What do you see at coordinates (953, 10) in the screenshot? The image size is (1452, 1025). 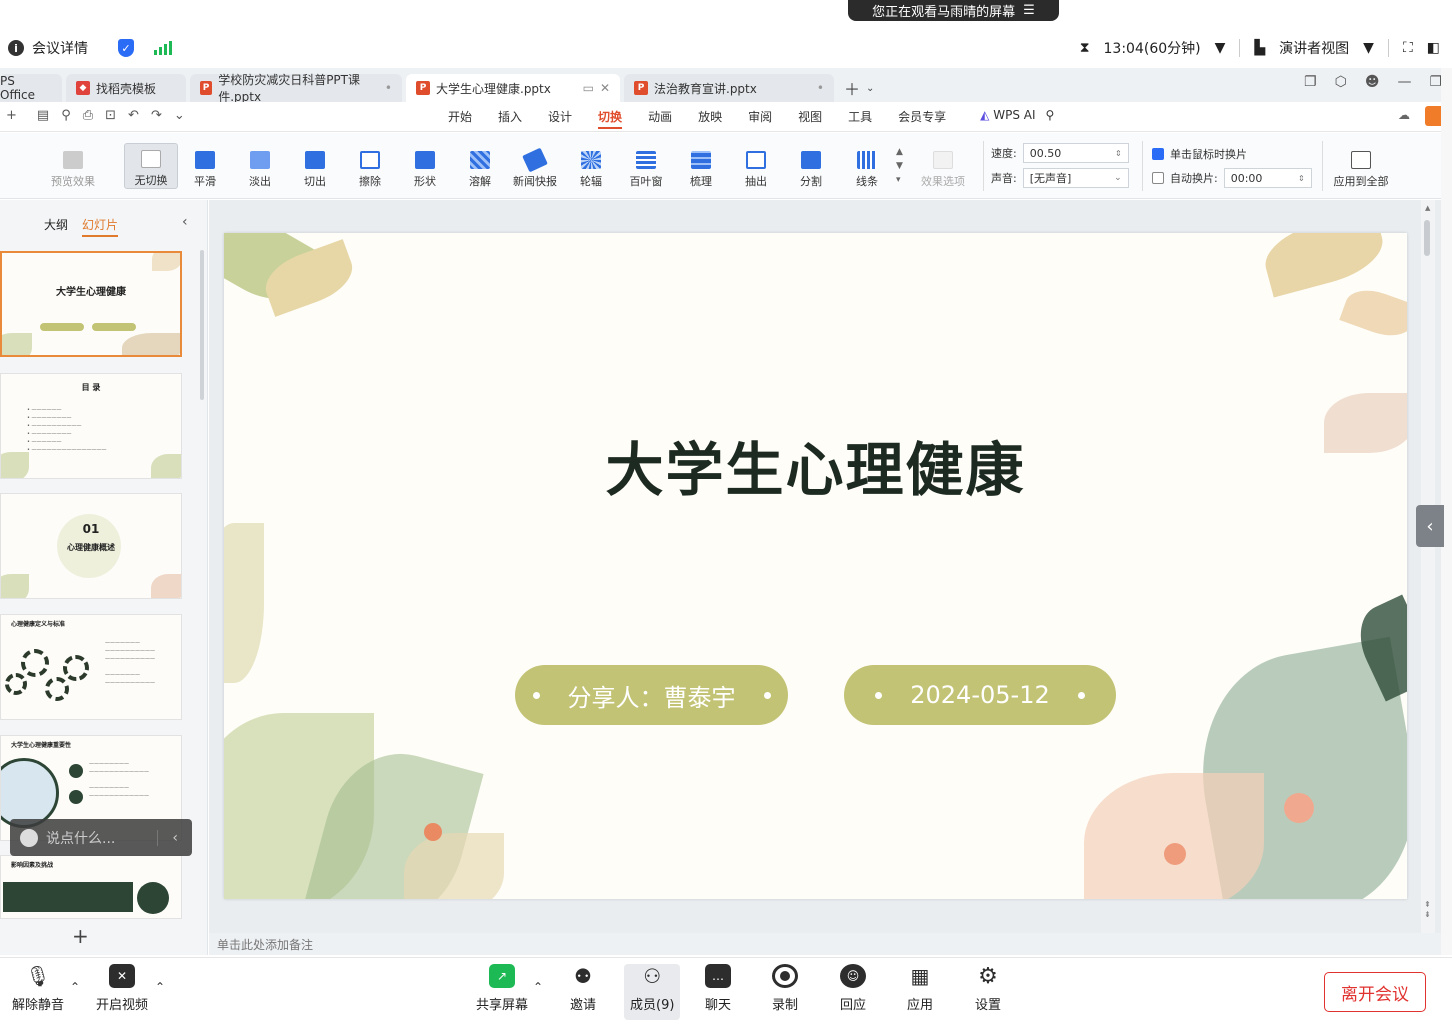 I see `screen-share-banner: 您正在观看马雨晴的屏幕 ☰` at bounding box center [953, 10].